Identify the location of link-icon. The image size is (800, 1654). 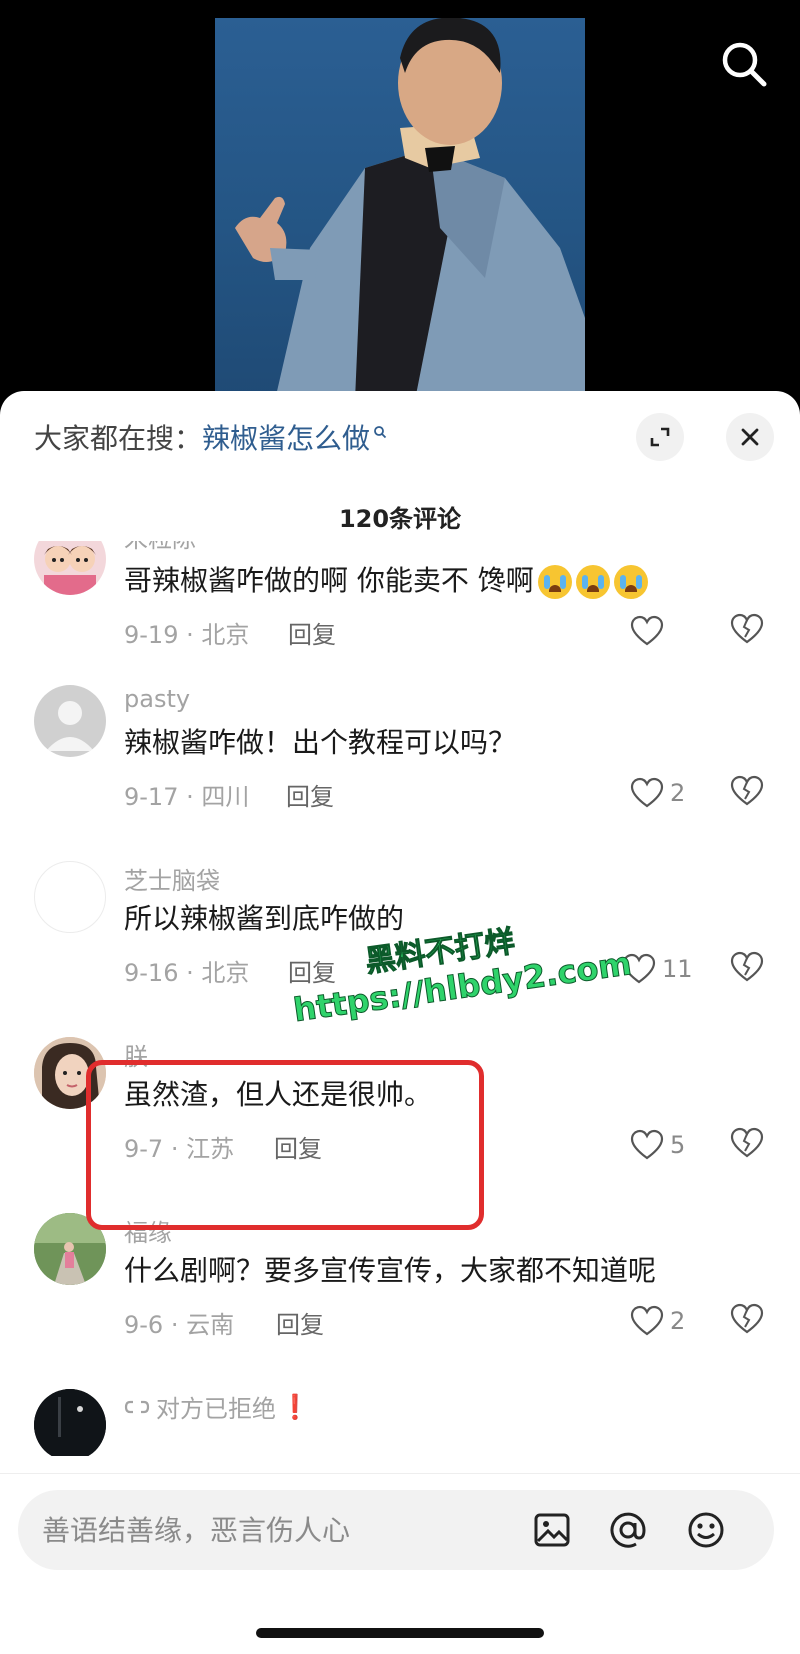
(137, 1406).